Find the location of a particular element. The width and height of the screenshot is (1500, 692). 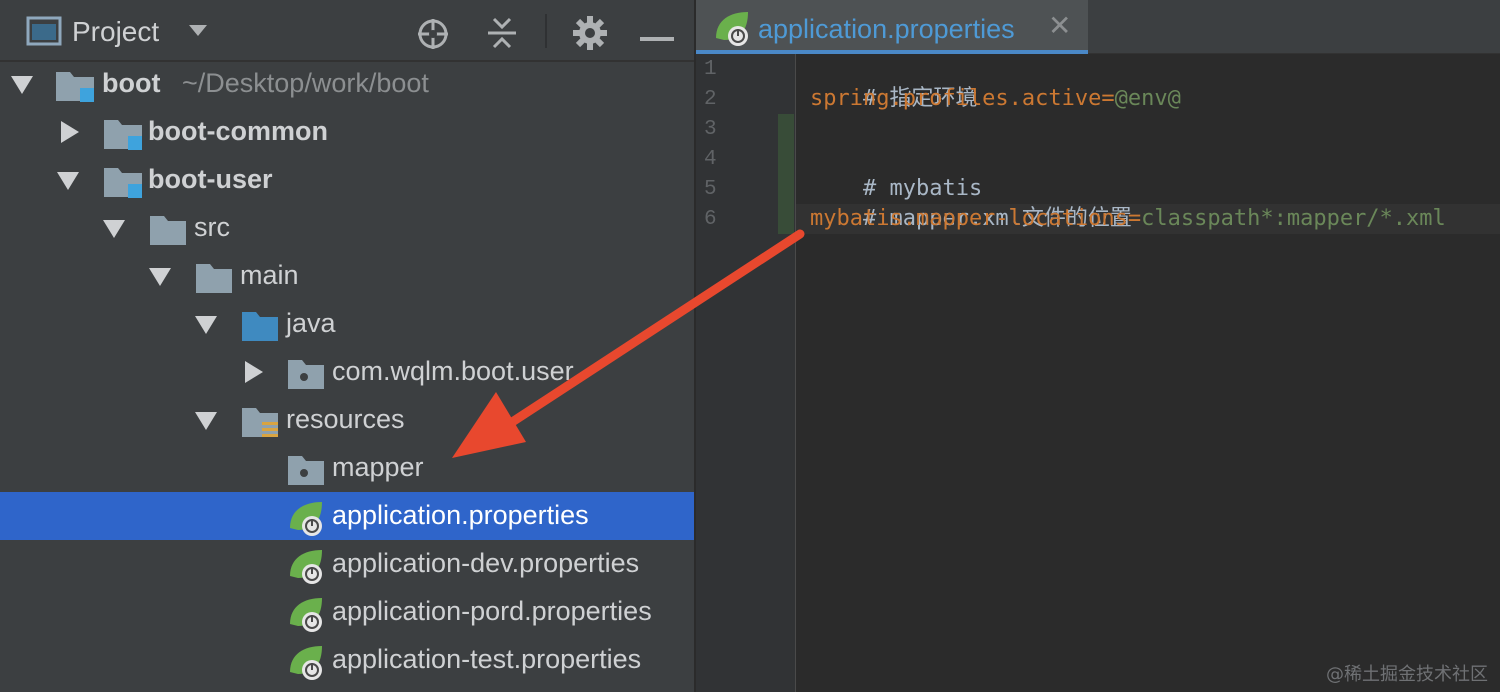

property-key: mybatis.mapper-locations is located at coordinates (969, 218).